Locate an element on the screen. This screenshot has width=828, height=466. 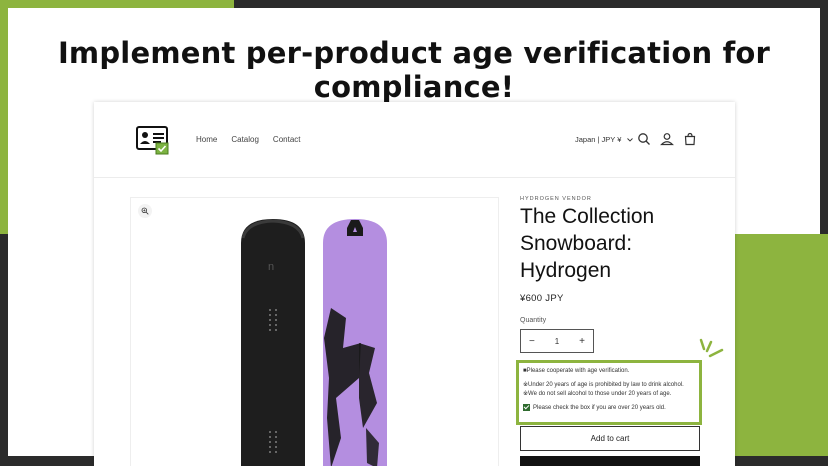
chevron-down-icon is located at coordinates (630, 139).